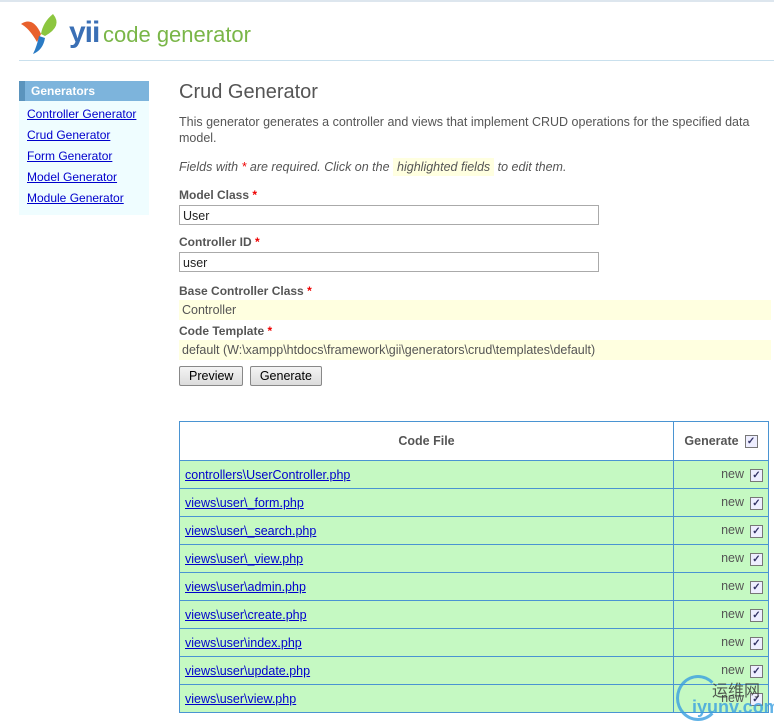 This screenshot has width=774, height=722. What do you see at coordinates (426, 474) in the screenshot?
I see `file-cell: controllers\UserController.php` at bounding box center [426, 474].